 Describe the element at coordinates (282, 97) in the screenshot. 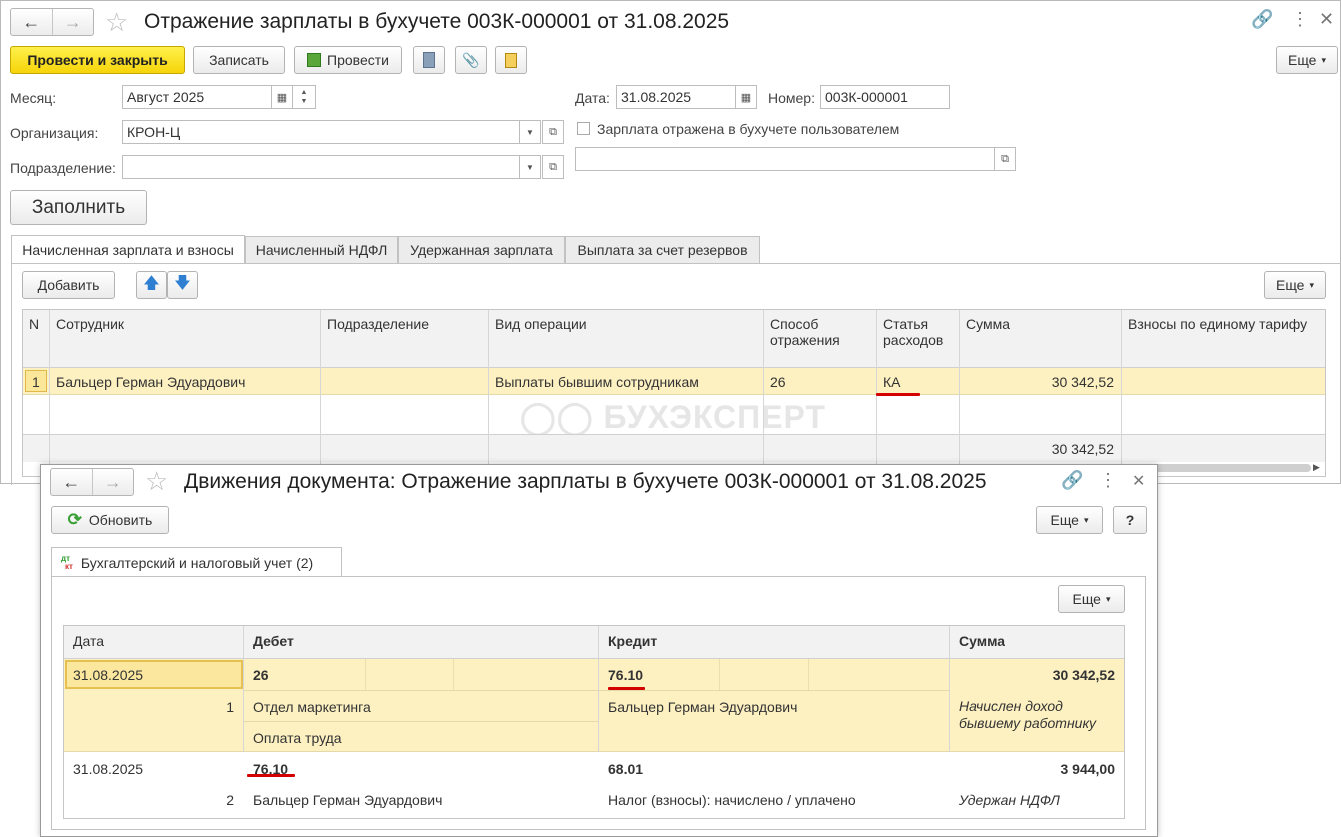

I see `calendar-icon: ▦` at that location.